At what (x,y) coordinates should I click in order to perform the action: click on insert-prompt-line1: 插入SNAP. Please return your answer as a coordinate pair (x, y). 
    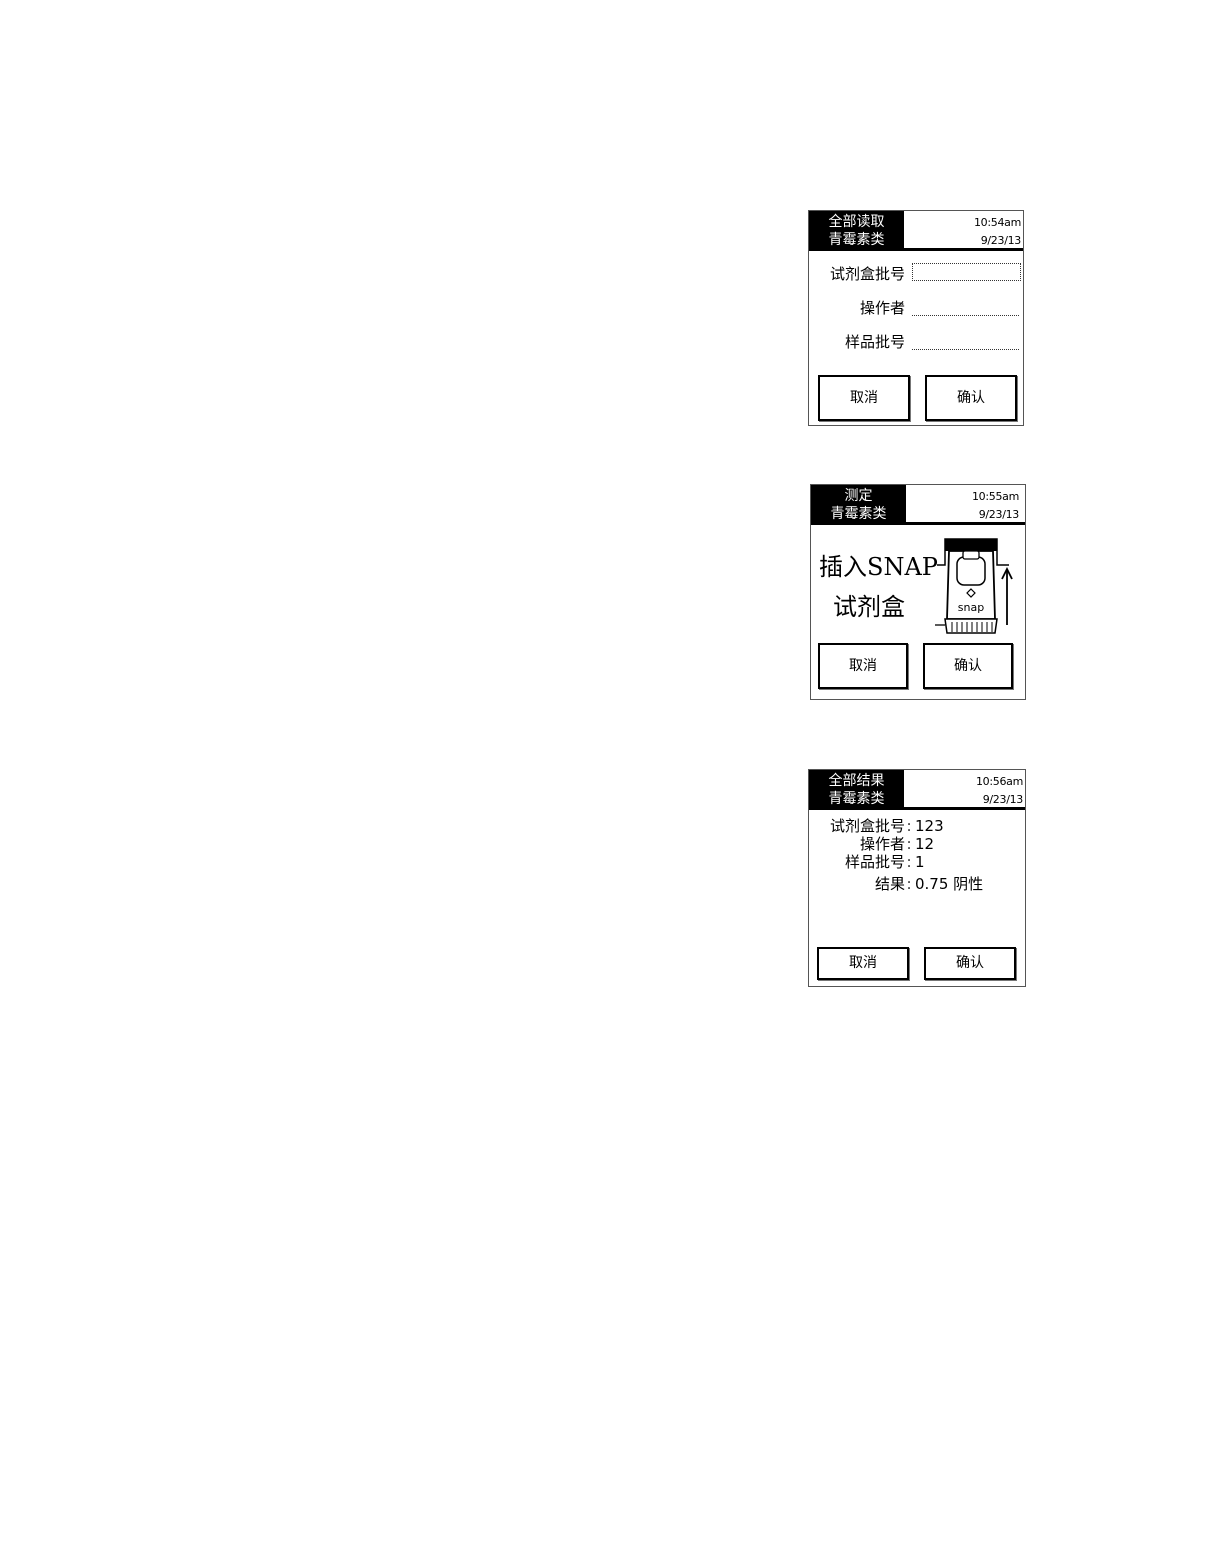
    Looking at the image, I should click on (878, 567).